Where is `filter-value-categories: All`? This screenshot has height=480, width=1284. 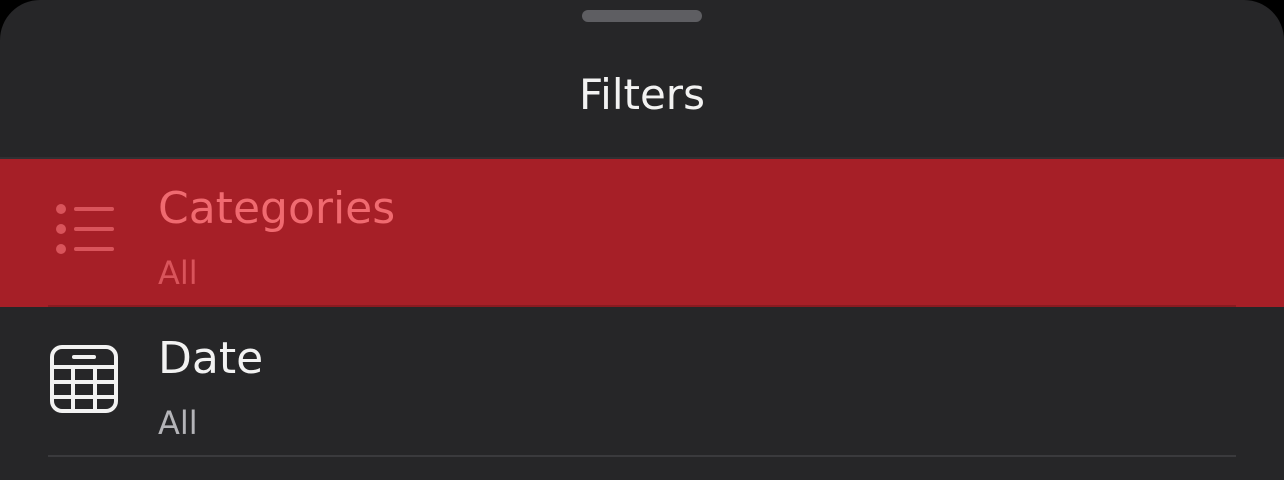
filter-value-categories: All is located at coordinates (178, 273).